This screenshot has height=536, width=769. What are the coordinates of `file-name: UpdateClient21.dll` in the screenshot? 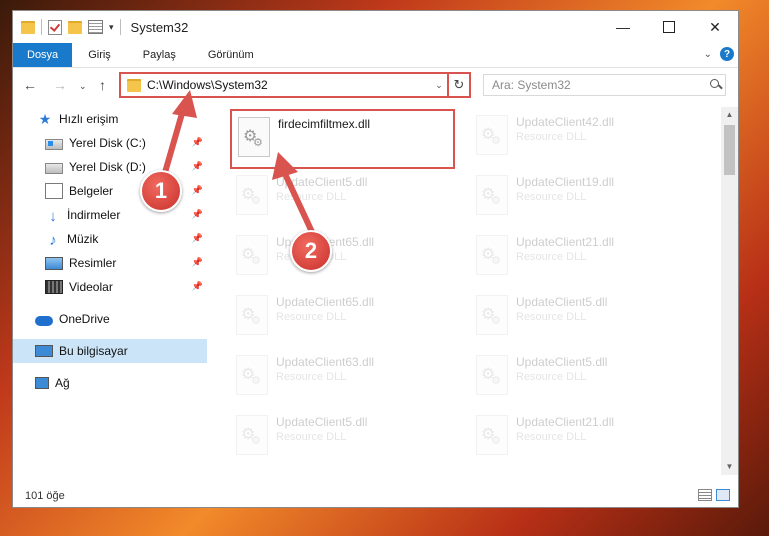 It's located at (565, 422).